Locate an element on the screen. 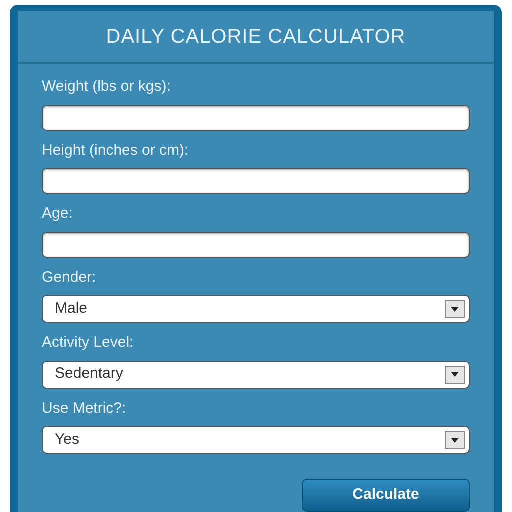  field-label: Height (inches or cm): is located at coordinates (116, 150).